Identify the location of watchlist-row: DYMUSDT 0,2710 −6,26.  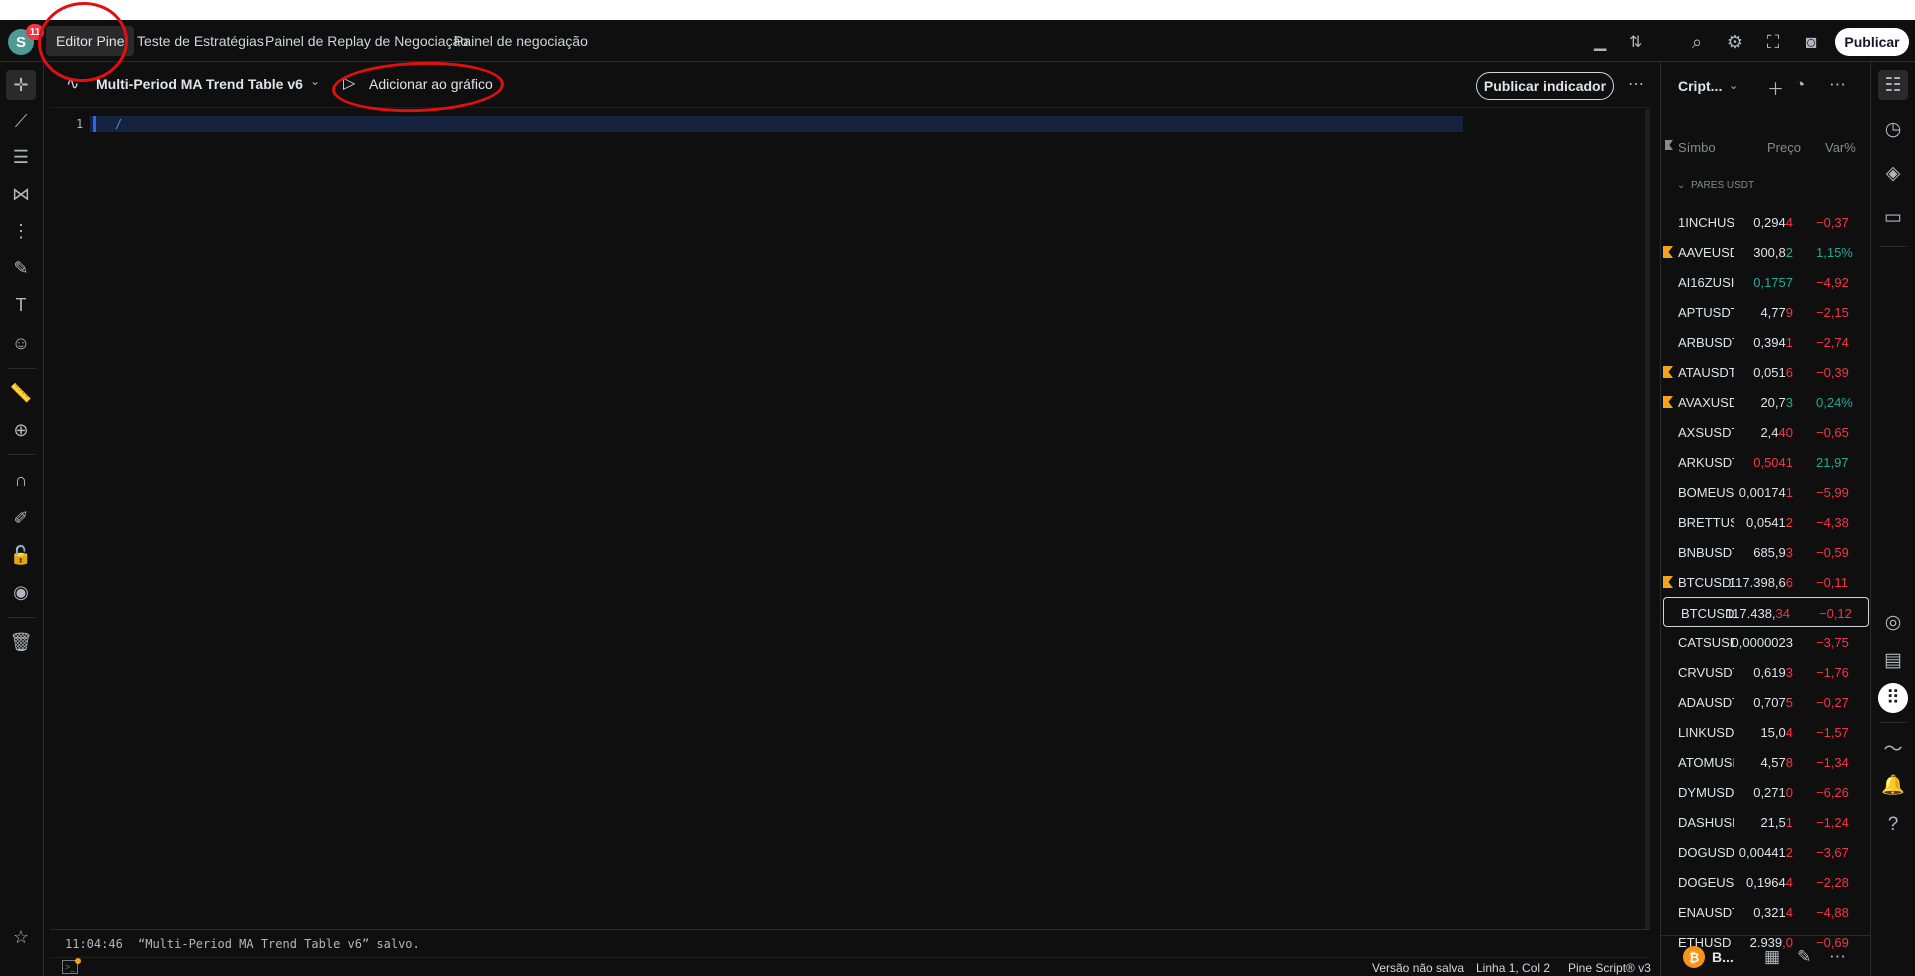
(1766, 792).